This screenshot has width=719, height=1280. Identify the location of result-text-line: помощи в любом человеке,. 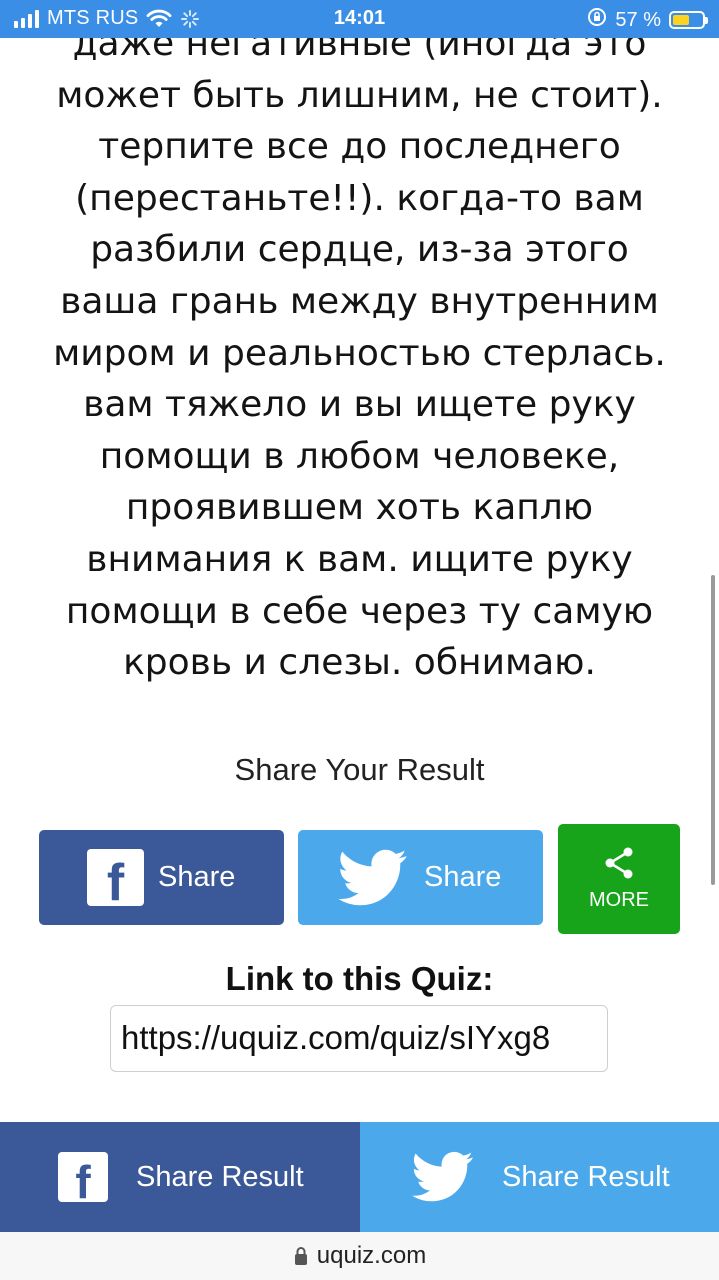
(359, 456).